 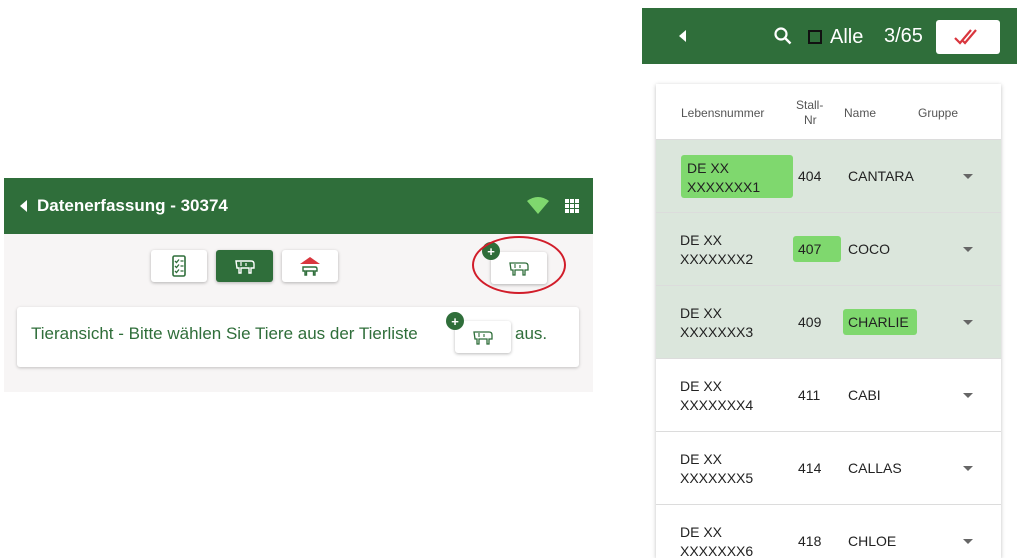 What do you see at coordinates (817, 249) in the screenshot?
I see `stall-nr-cell: 407` at bounding box center [817, 249].